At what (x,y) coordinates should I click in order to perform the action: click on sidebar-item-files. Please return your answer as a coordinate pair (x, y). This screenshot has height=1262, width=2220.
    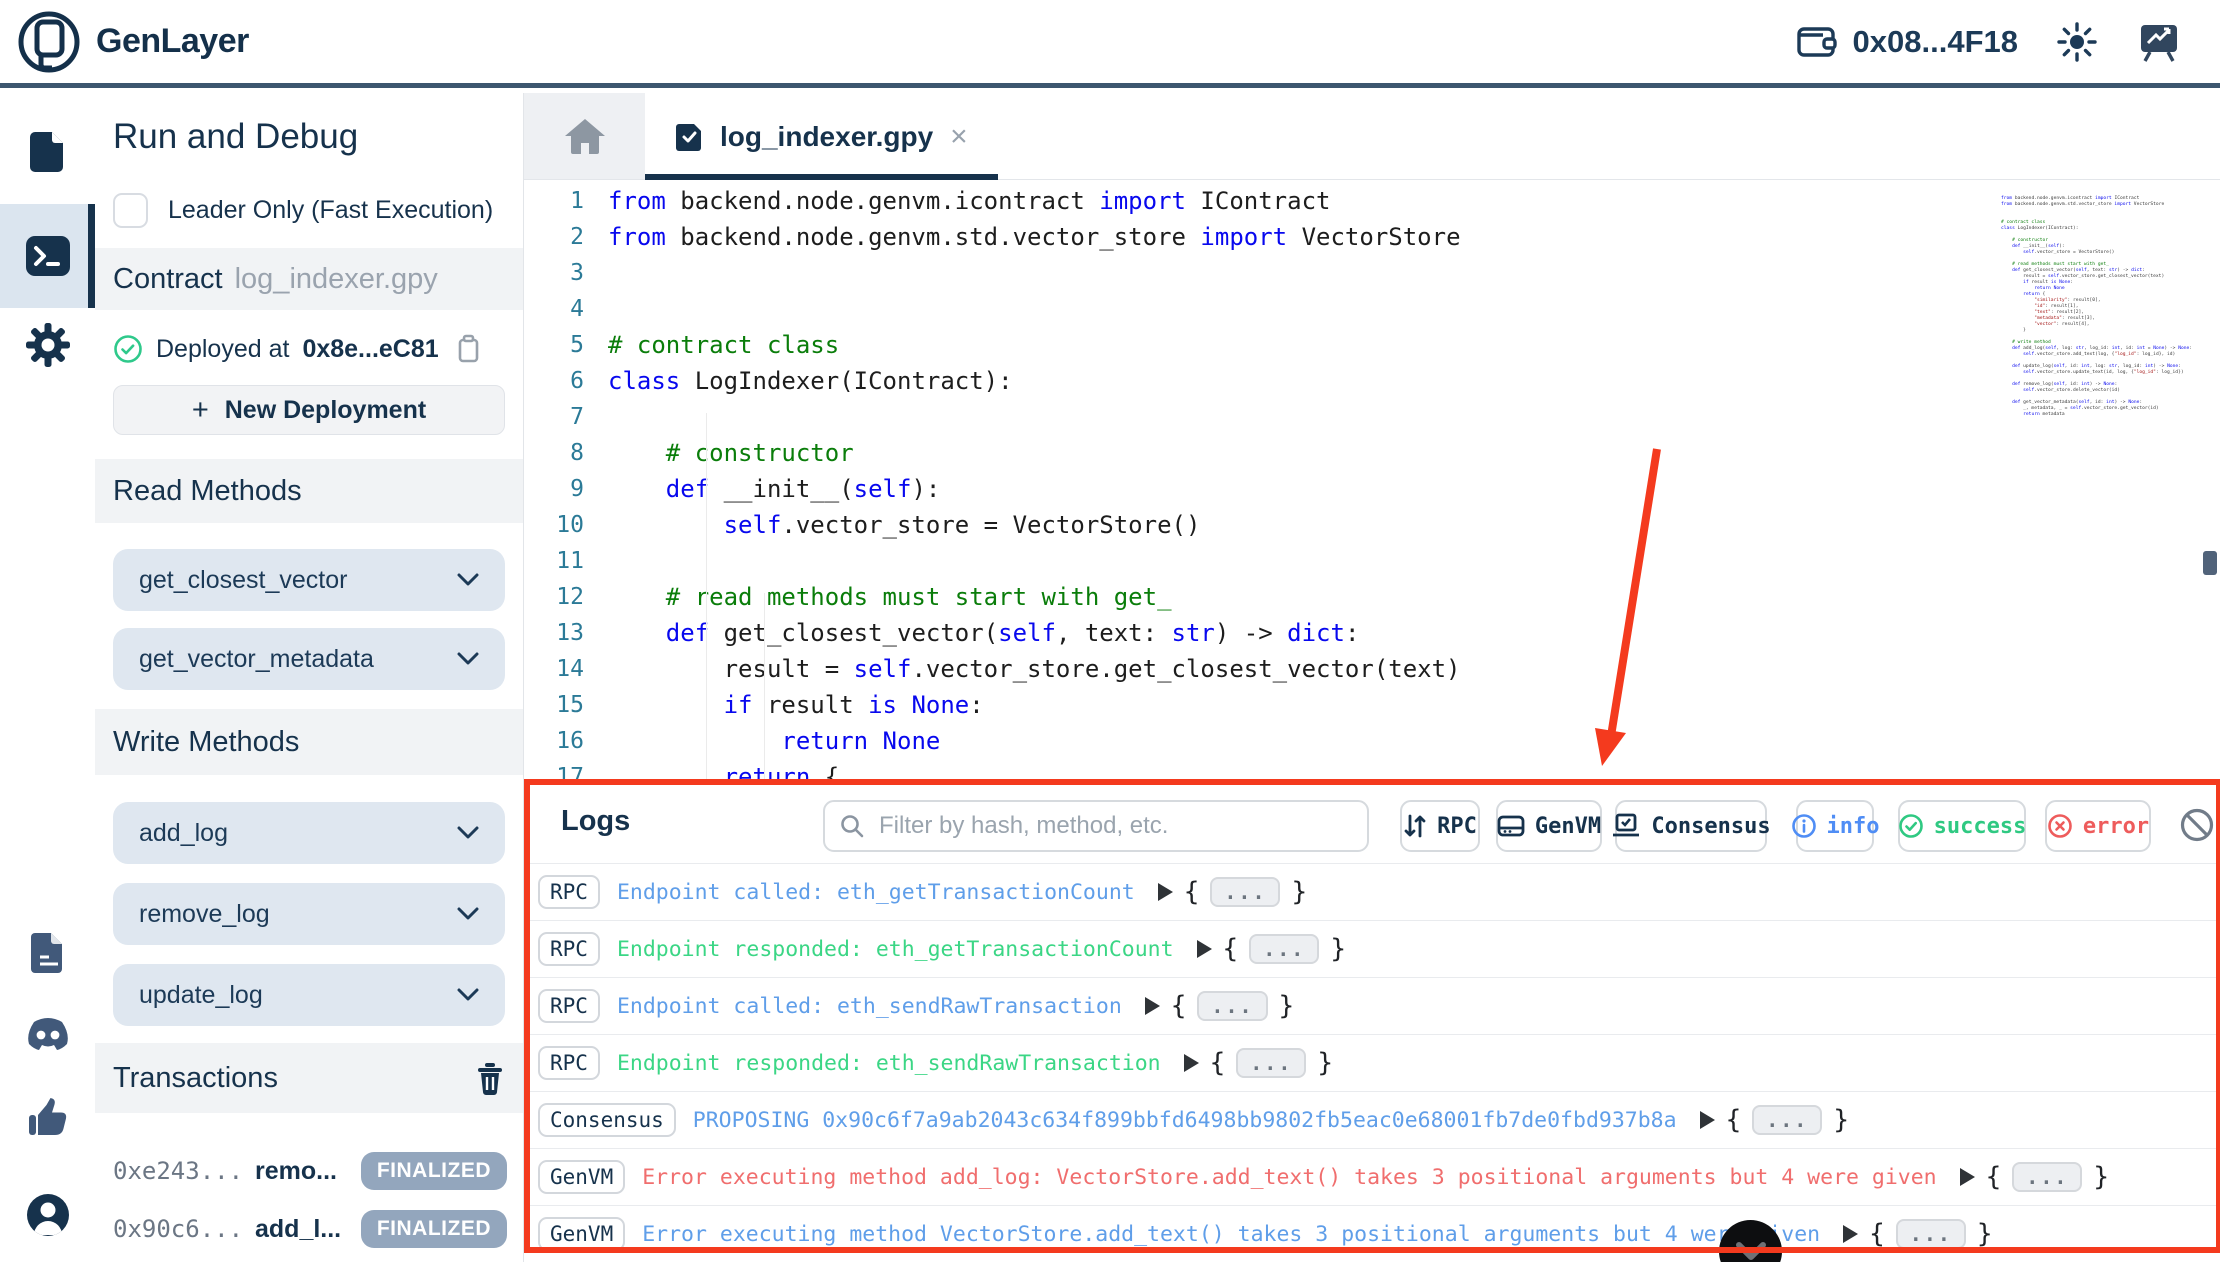
    Looking at the image, I should click on (47, 150).